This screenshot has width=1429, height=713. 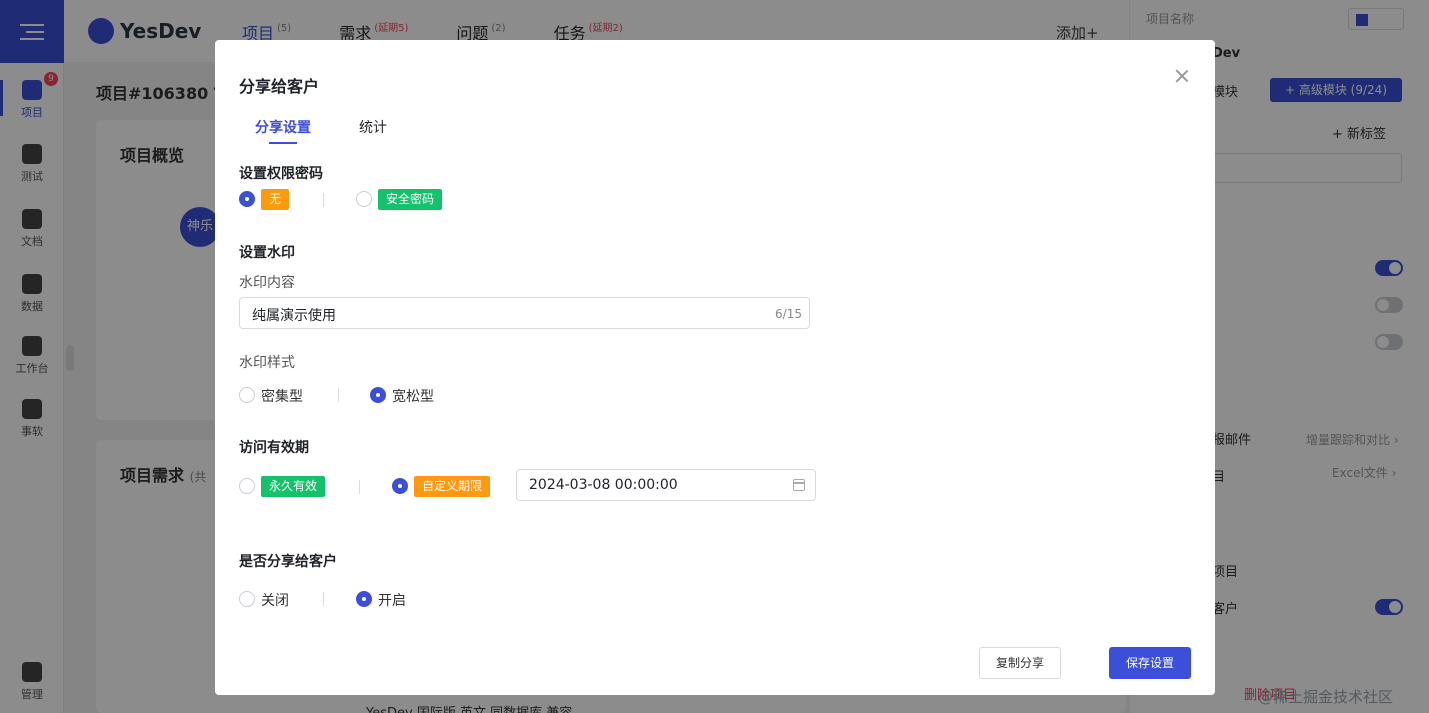 I want to click on expiry-date-input: 2024-03-08 00:00:00, so click(x=666, y=485).